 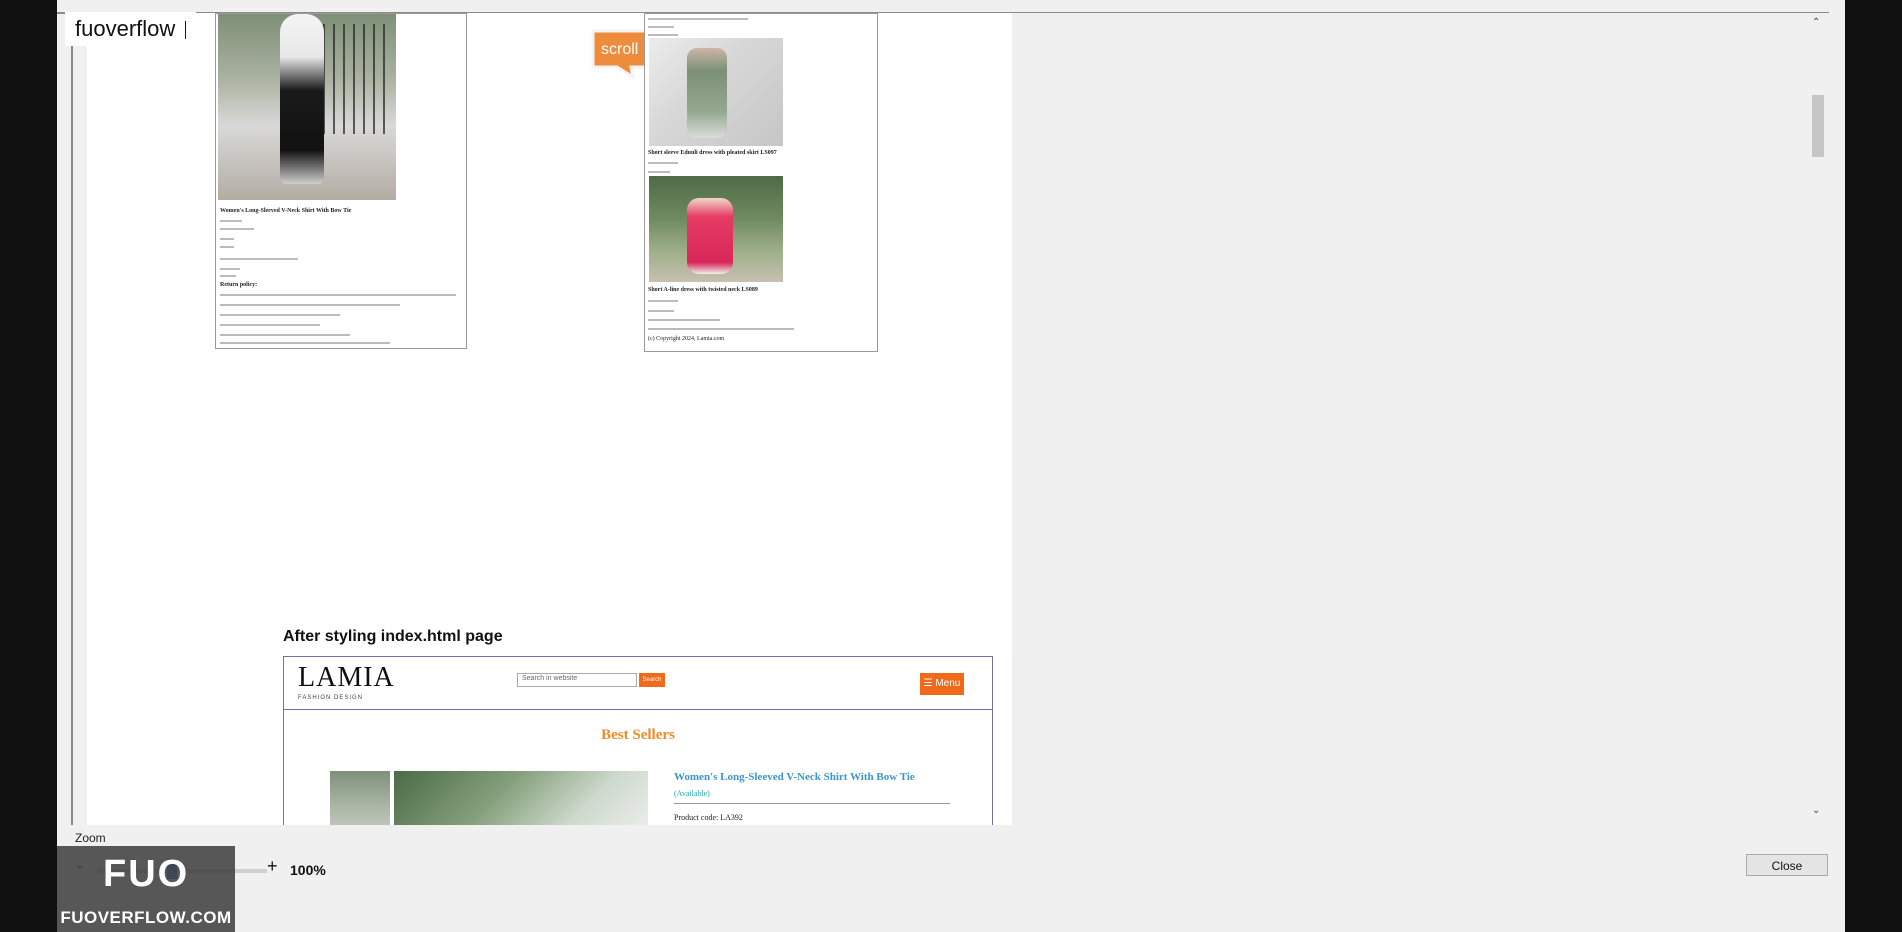 What do you see at coordinates (951, 878) in the screenshot?
I see `bottom-toolbar: Zoom - + 100% Close` at bounding box center [951, 878].